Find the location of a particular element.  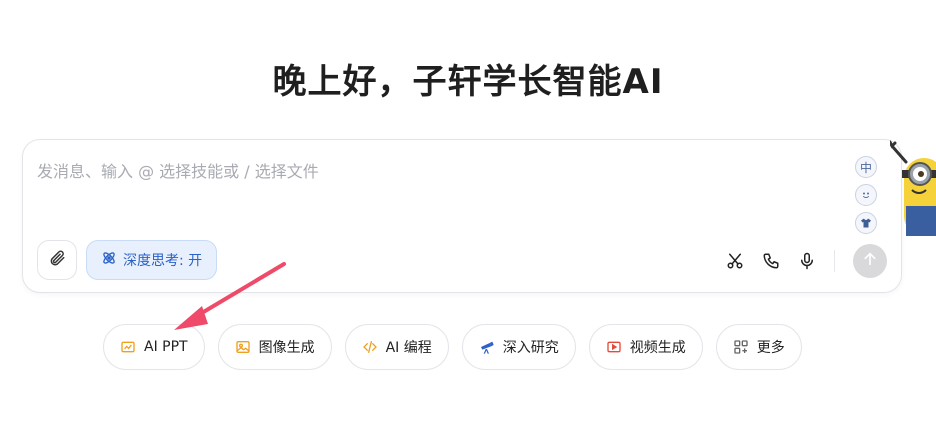

attach-button is located at coordinates (57, 260).